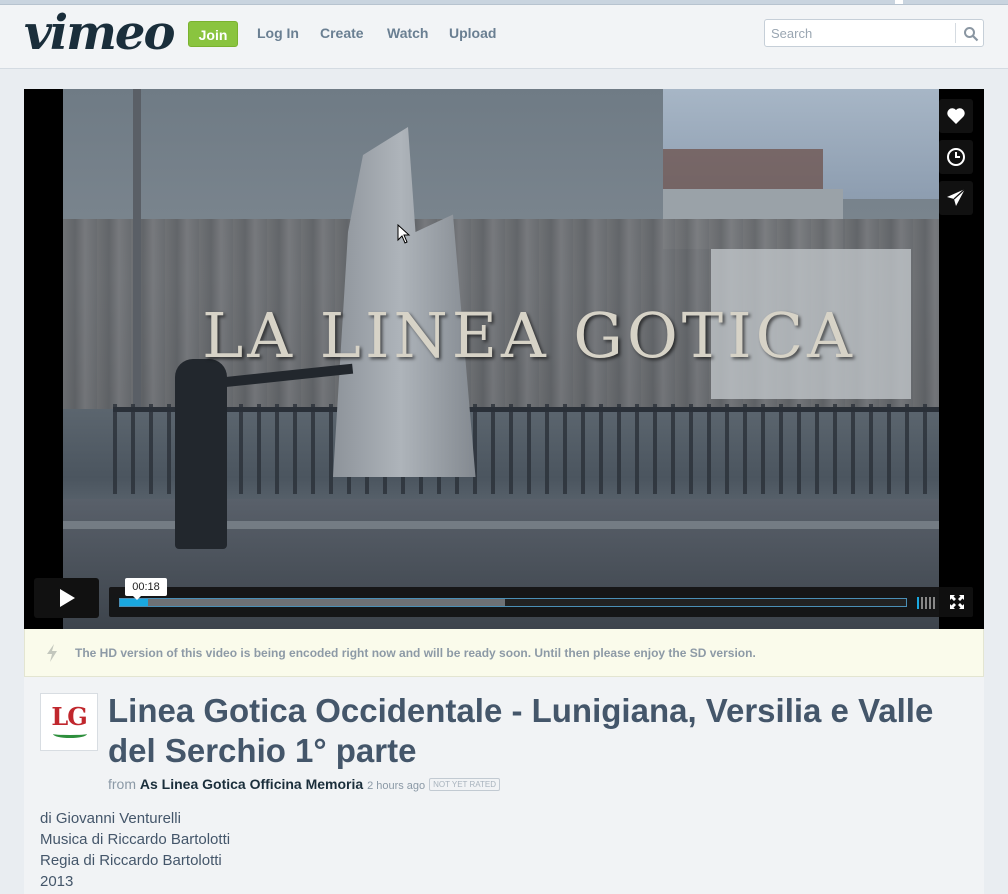  Describe the element at coordinates (526, 449) in the screenshot. I see `video-fence` at that location.